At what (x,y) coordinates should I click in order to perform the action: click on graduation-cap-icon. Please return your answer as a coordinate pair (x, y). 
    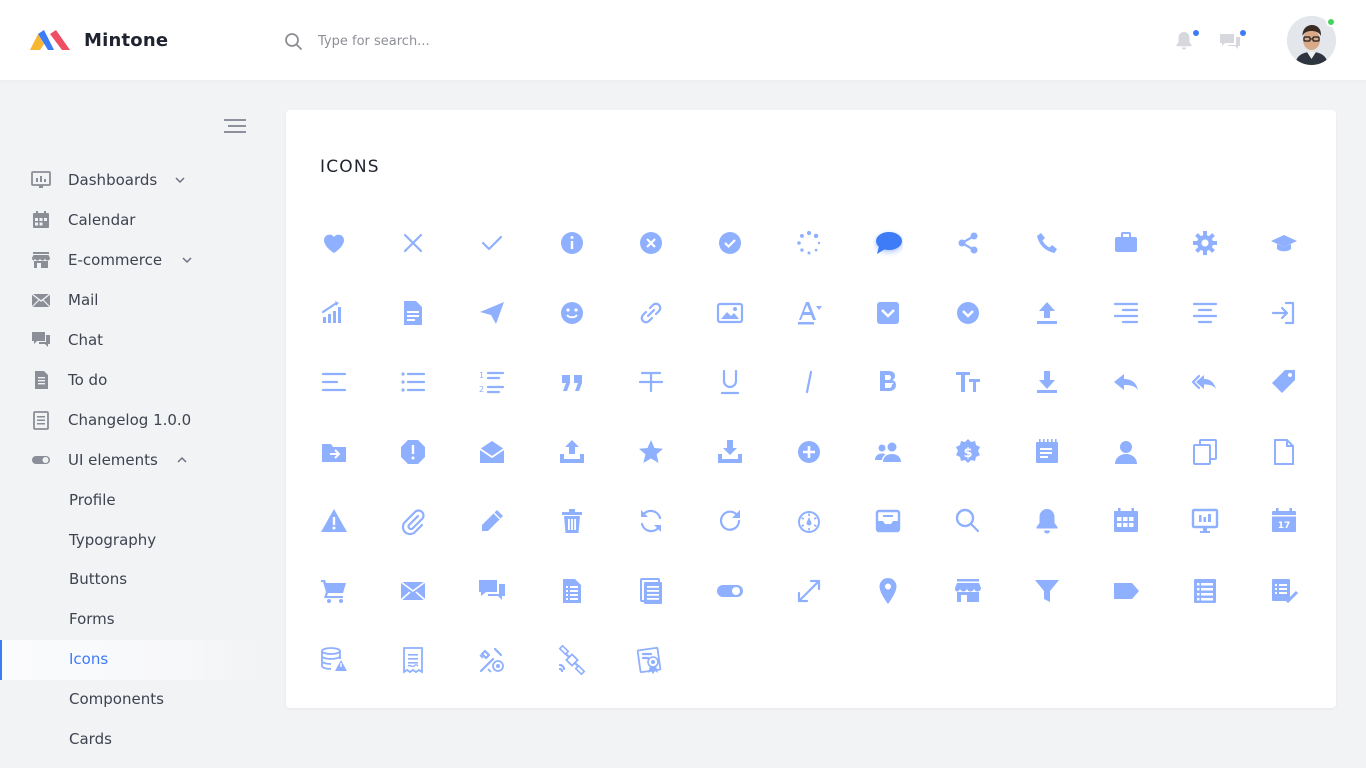
    Looking at the image, I should click on (1284, 243).